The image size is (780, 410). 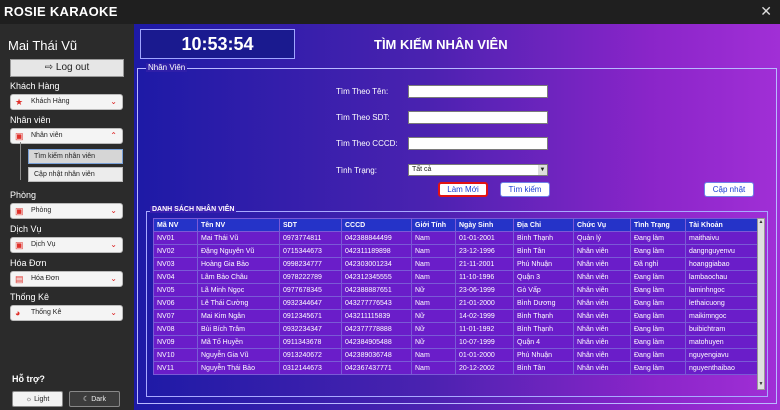 What do you see at coordinates (238, 277) in the screenshot?
I see `table-cell: Lâm Bảo Châu` at bounding box center [238, 277].